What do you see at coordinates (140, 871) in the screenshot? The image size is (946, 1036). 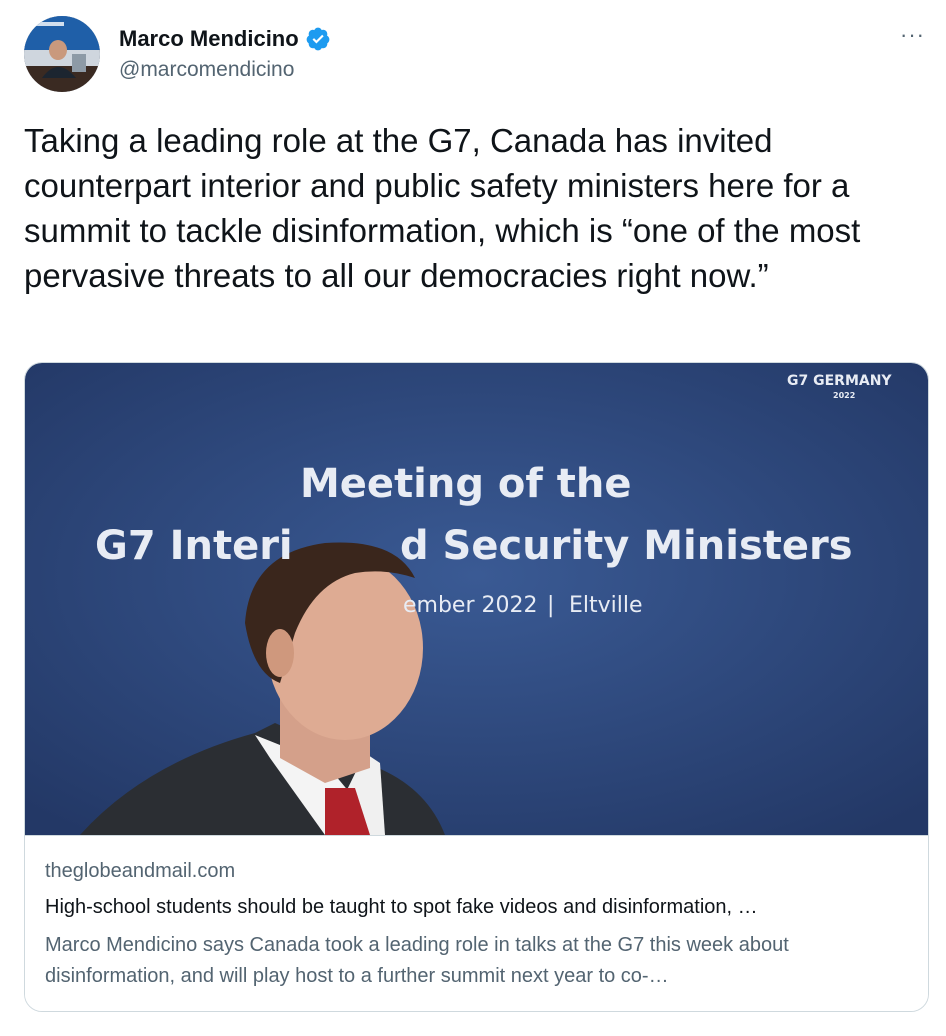 I see `card-domain: theglobeandmail.com` at bounding box center [140, 871].